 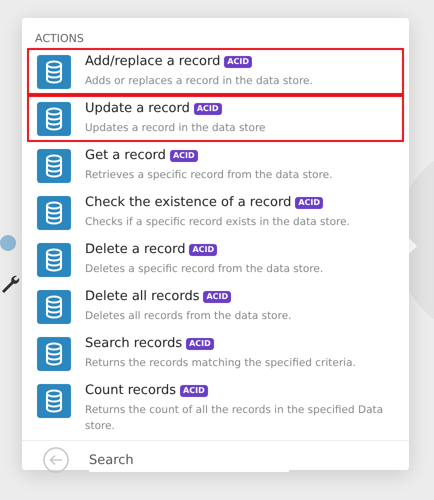 I want to click on action-item: Check the existence of a record ACID Checks if a specific record exists in the data store., so click(x=215, y=212).